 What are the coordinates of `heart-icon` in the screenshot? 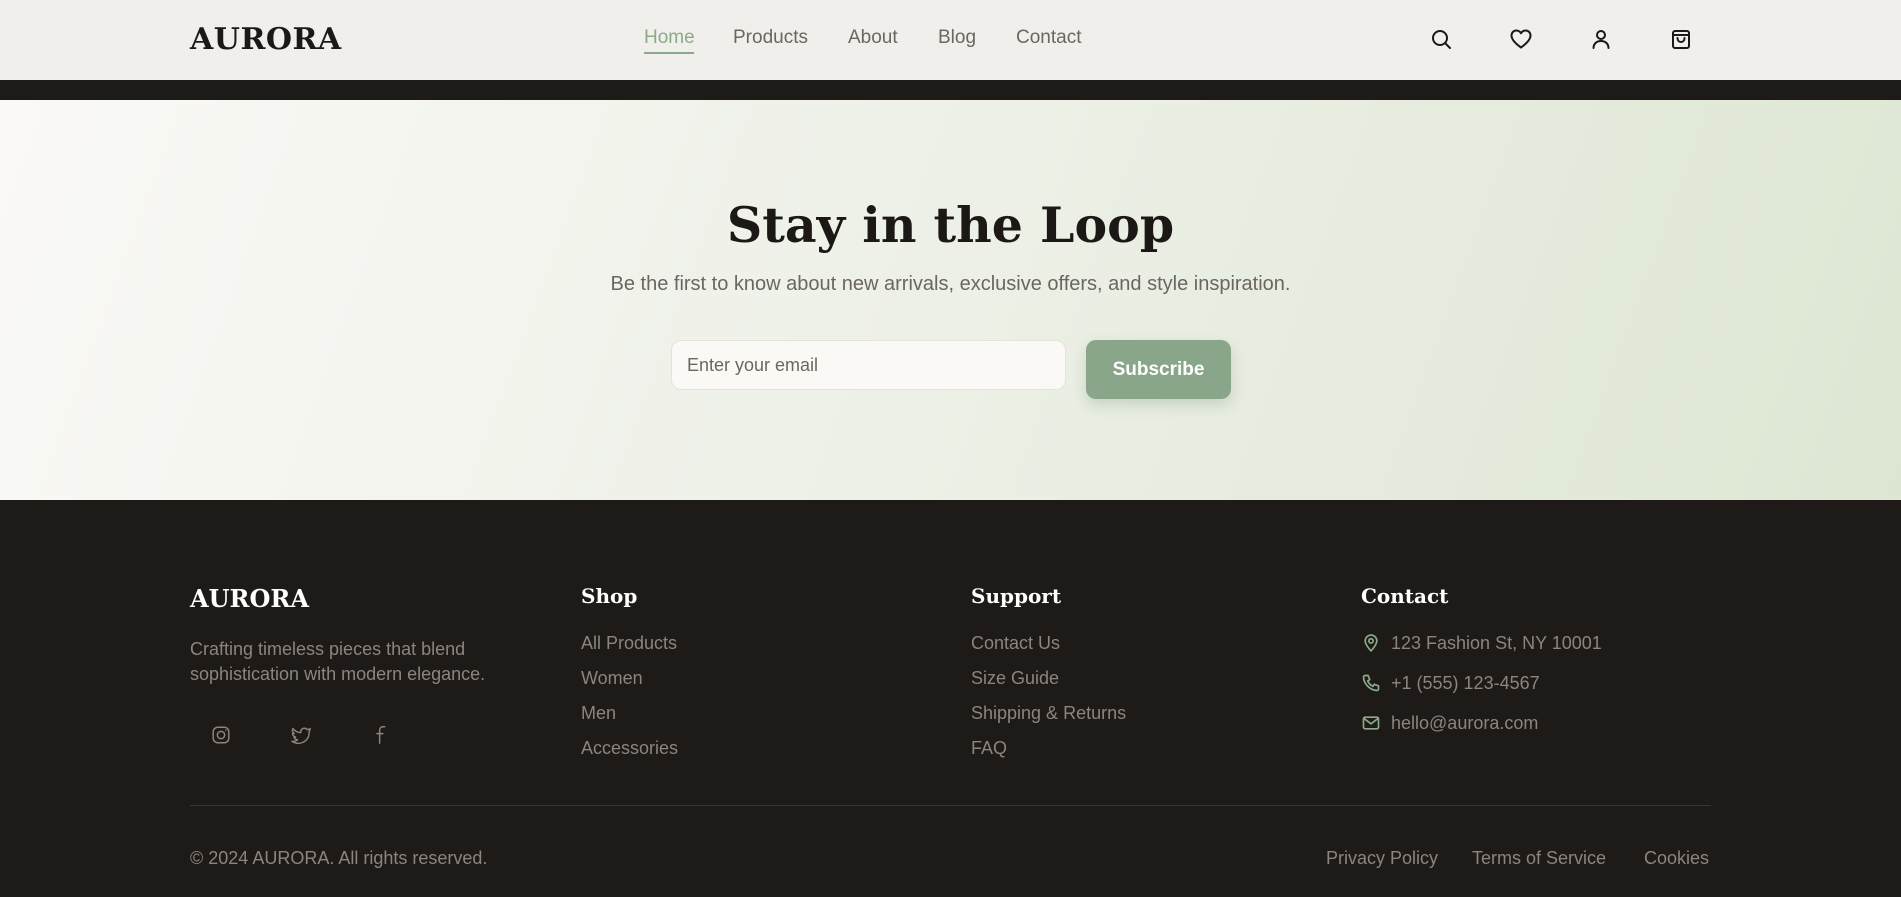 It's located at (1521, 39).